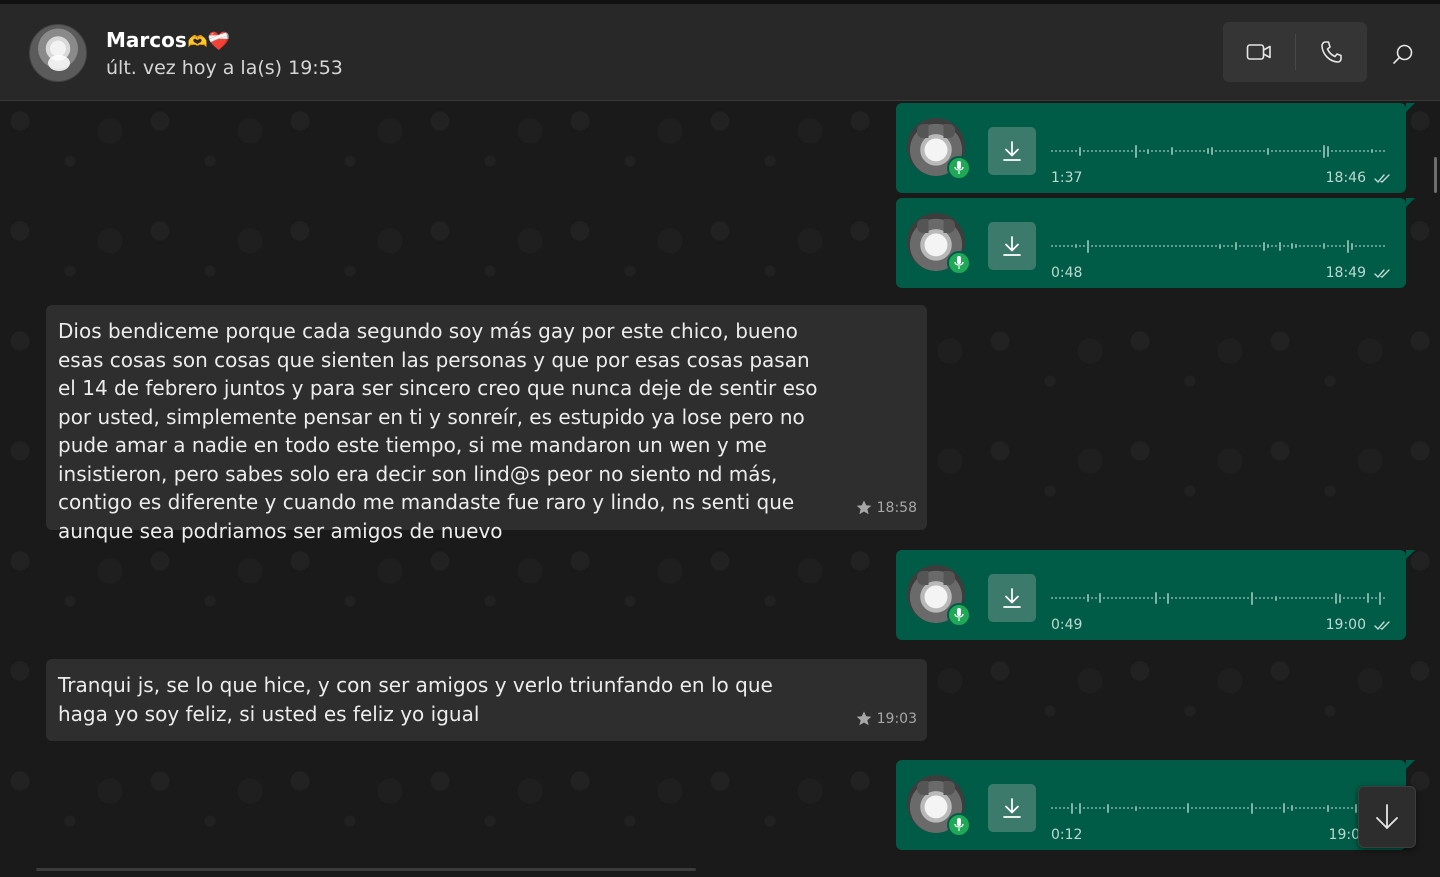 The height and width of the screenshot is (877, 1440). Describe the element at coordinates (1259, 52) in the screenshot. I see `video-call-button` at that location.